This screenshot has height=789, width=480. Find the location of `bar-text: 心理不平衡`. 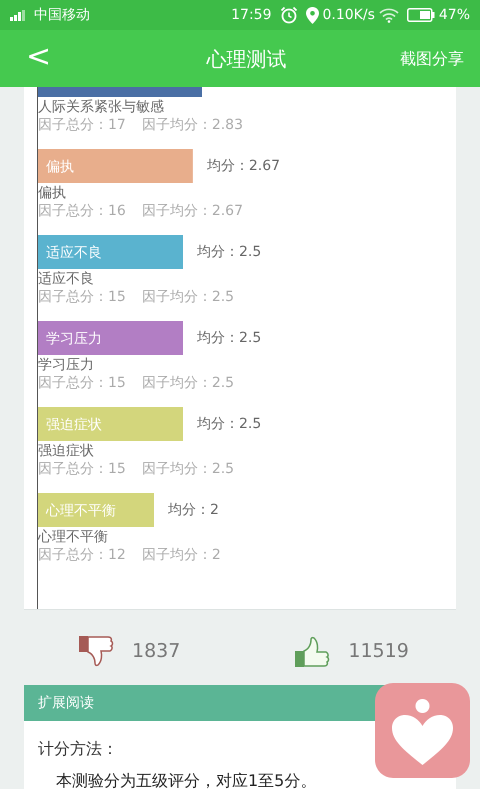

bar-text: 心理不平衡 is located at coordinates (81, 511).